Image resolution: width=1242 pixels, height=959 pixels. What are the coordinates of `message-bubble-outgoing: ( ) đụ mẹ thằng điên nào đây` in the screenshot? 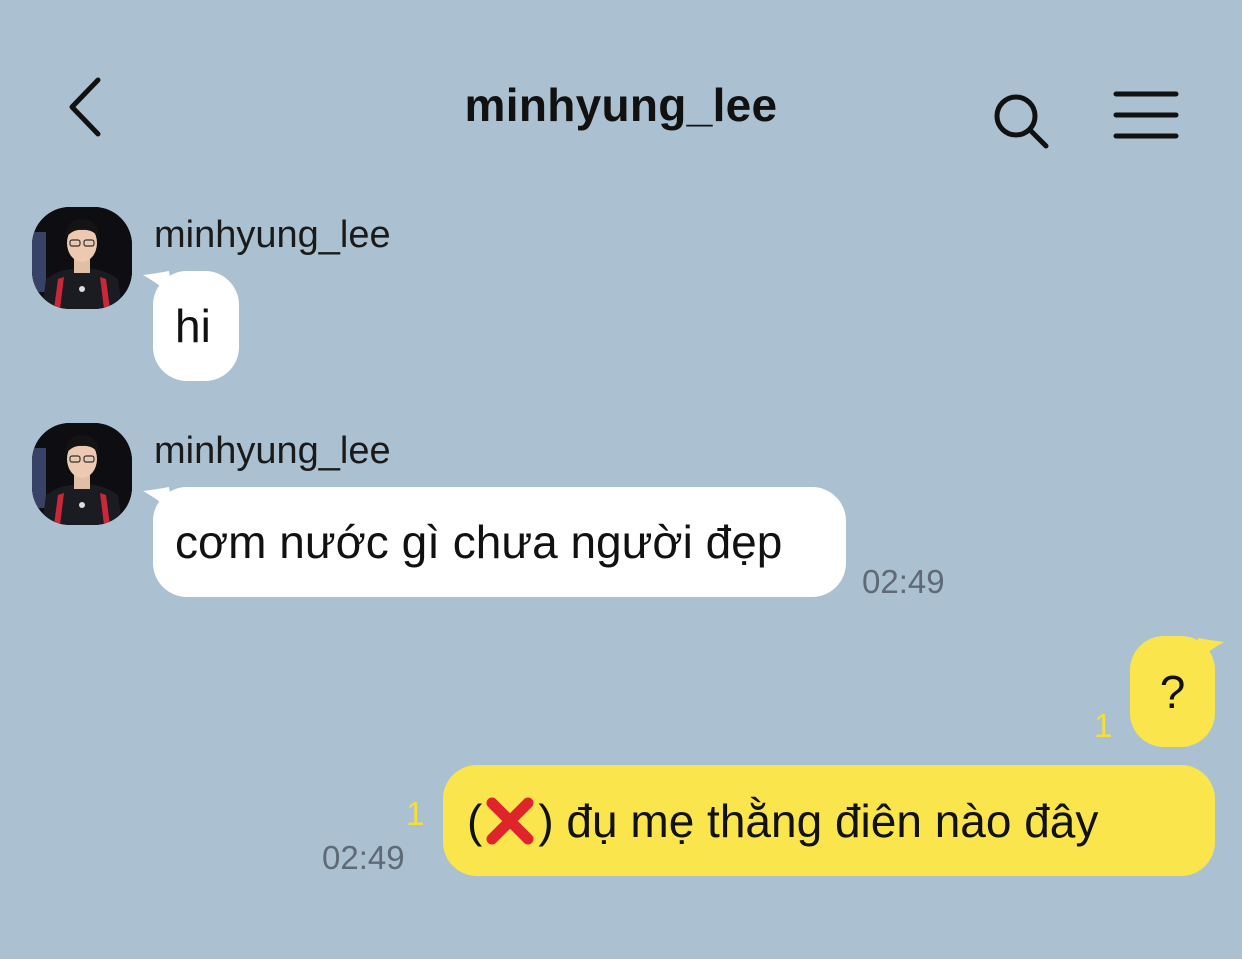 It's located at (829, 820).